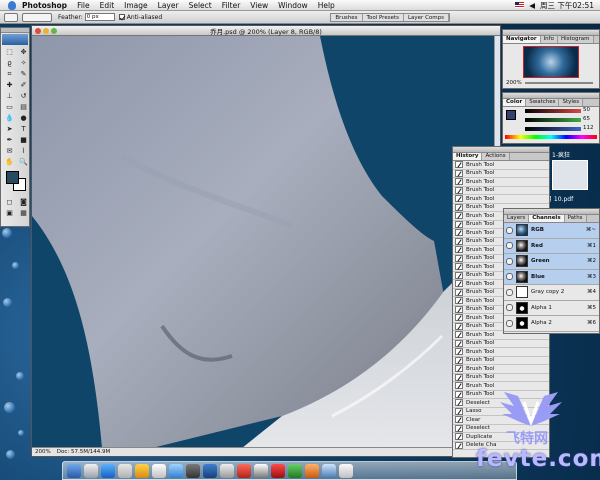  Describe the element at coordinates (588, 128) in the screenshot. I see `blue-value: 112` at that location.